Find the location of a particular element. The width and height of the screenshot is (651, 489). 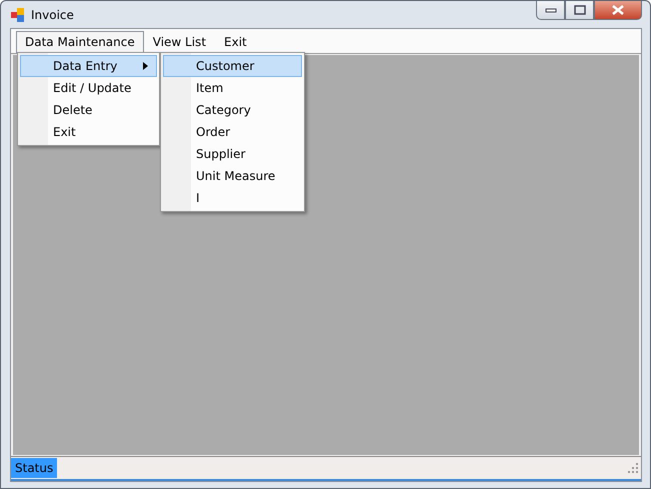

minimize-icon is located at coordinates (550, 10).